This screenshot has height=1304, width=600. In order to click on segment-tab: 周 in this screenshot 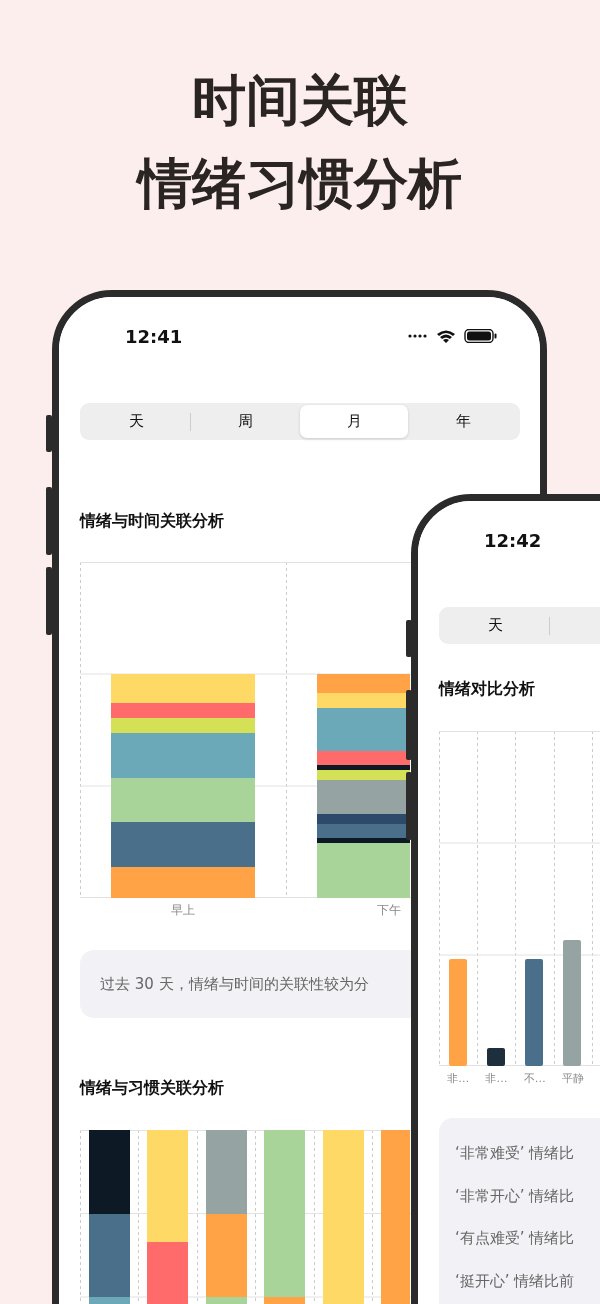, I will do `click(245, 421)`.